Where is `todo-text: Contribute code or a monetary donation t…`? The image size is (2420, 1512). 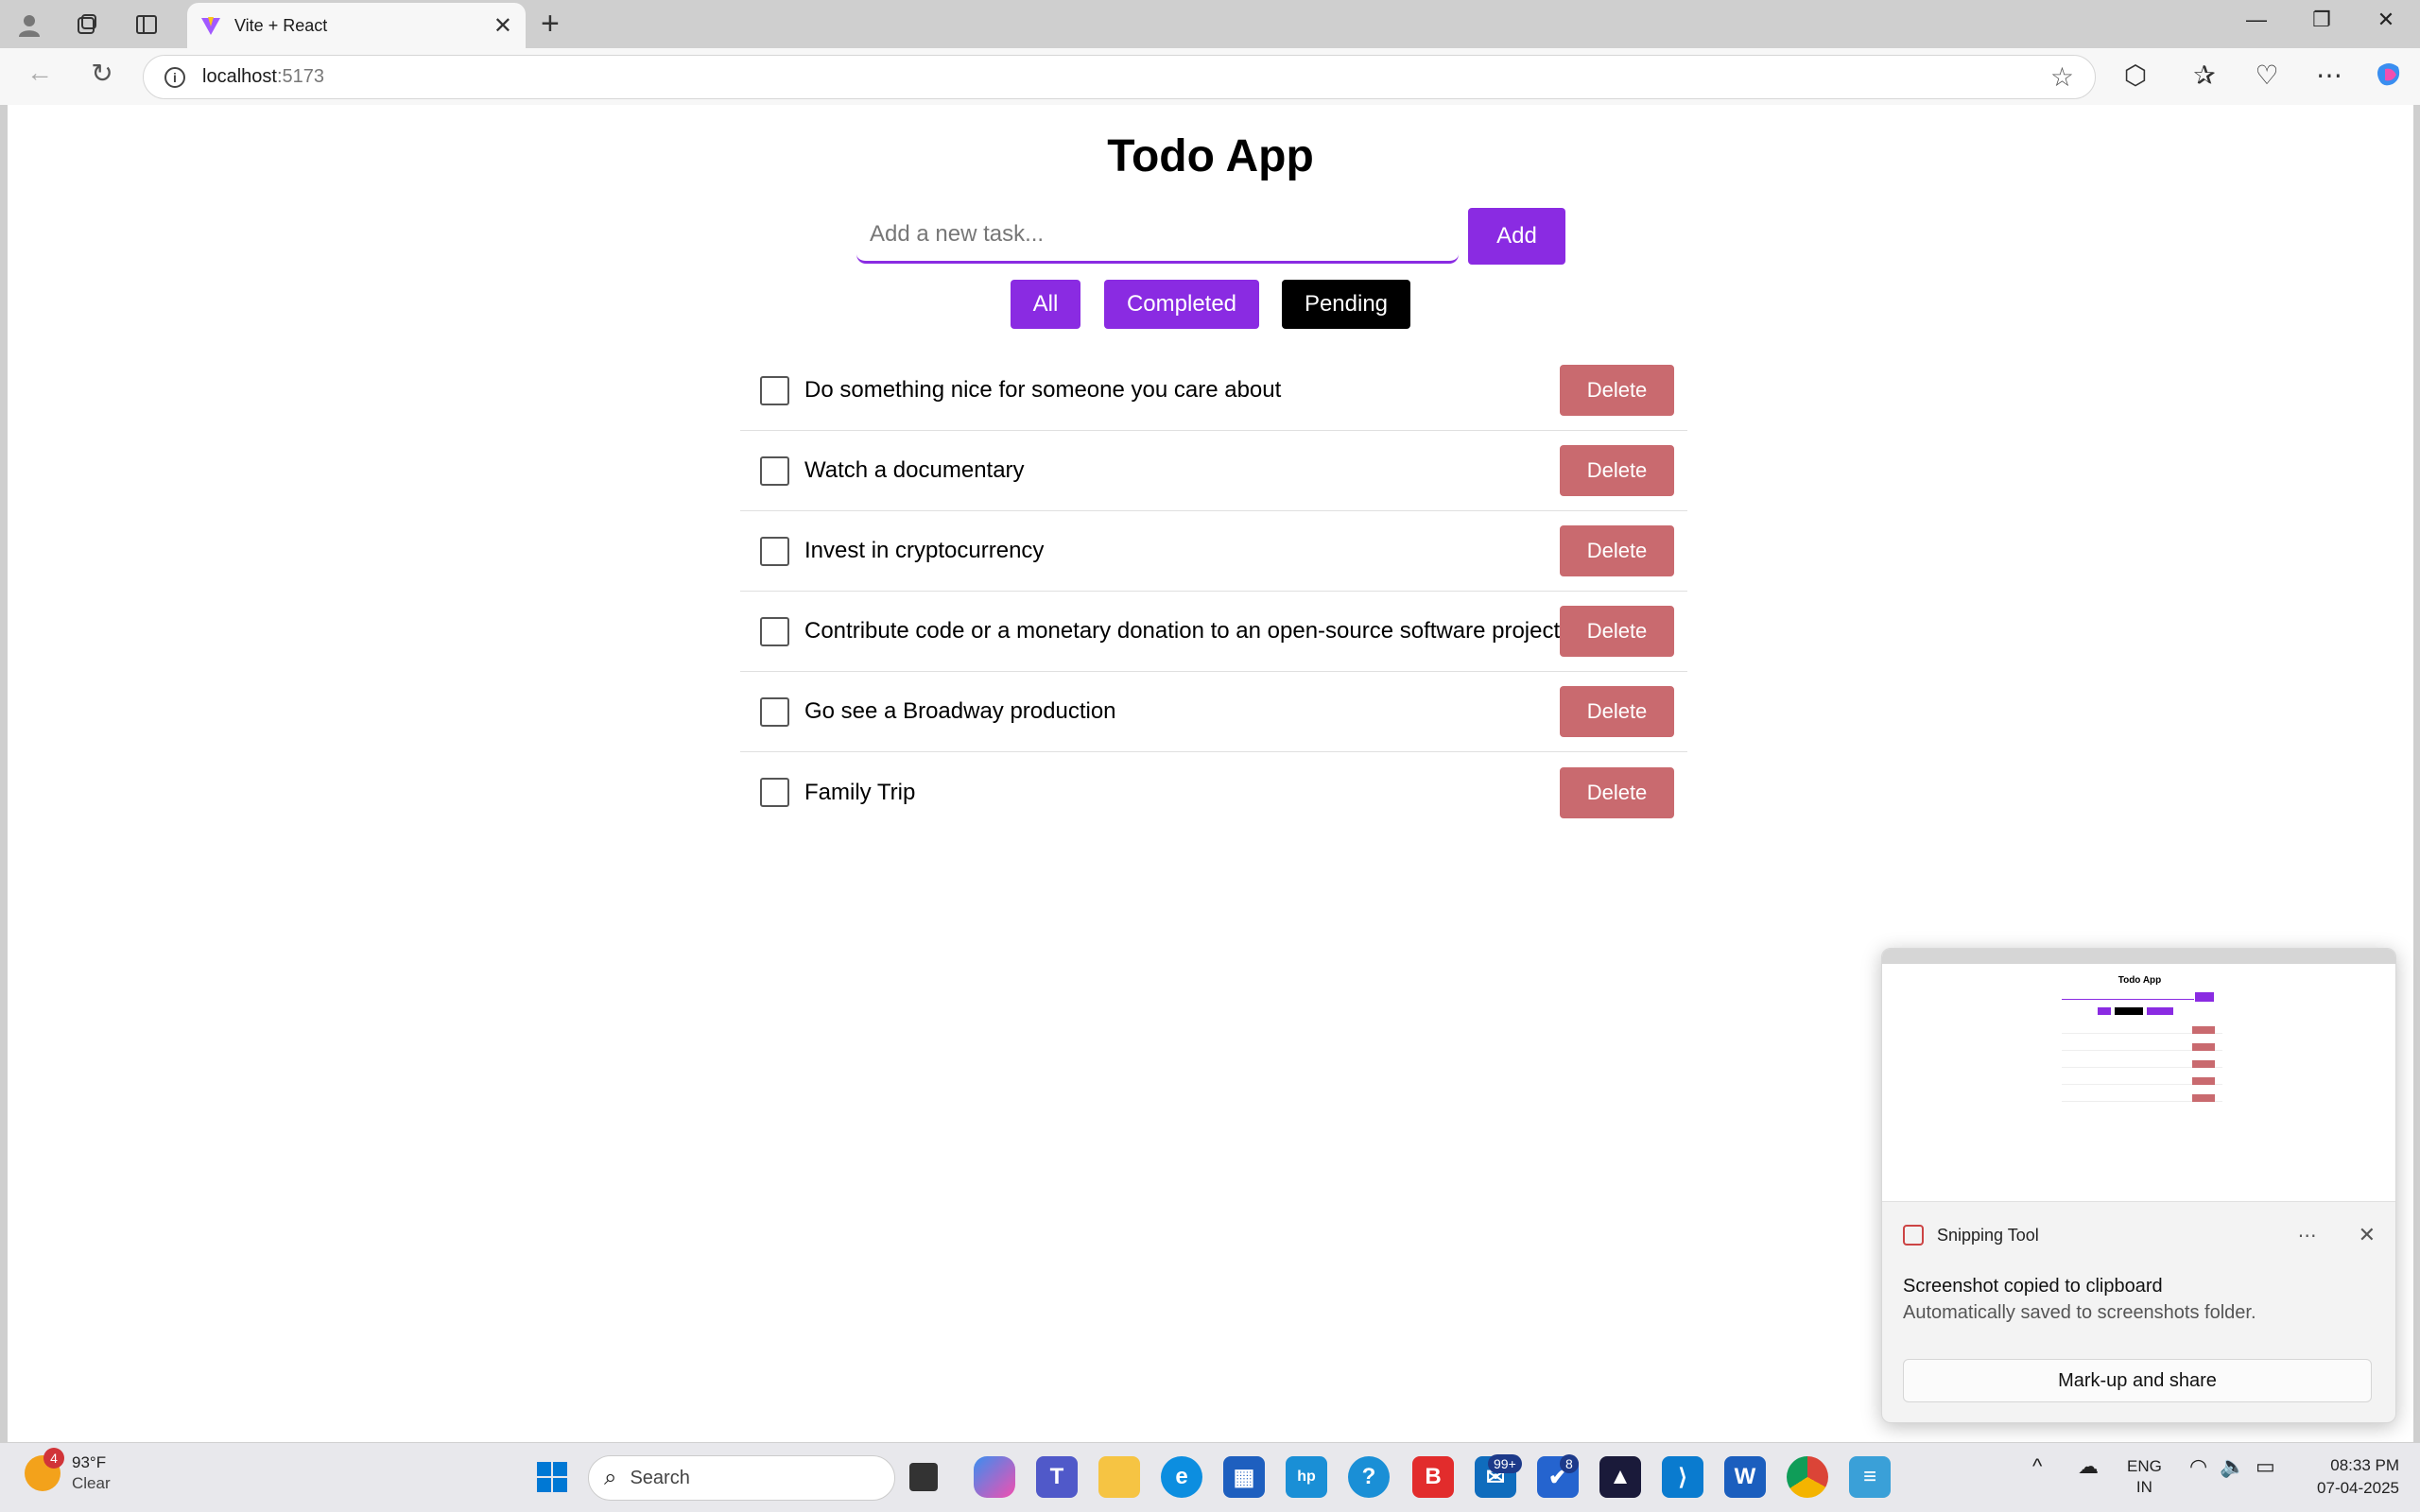
todo-text: Contribute code or a monetary donation t… is located at coordinates (1182, 631).